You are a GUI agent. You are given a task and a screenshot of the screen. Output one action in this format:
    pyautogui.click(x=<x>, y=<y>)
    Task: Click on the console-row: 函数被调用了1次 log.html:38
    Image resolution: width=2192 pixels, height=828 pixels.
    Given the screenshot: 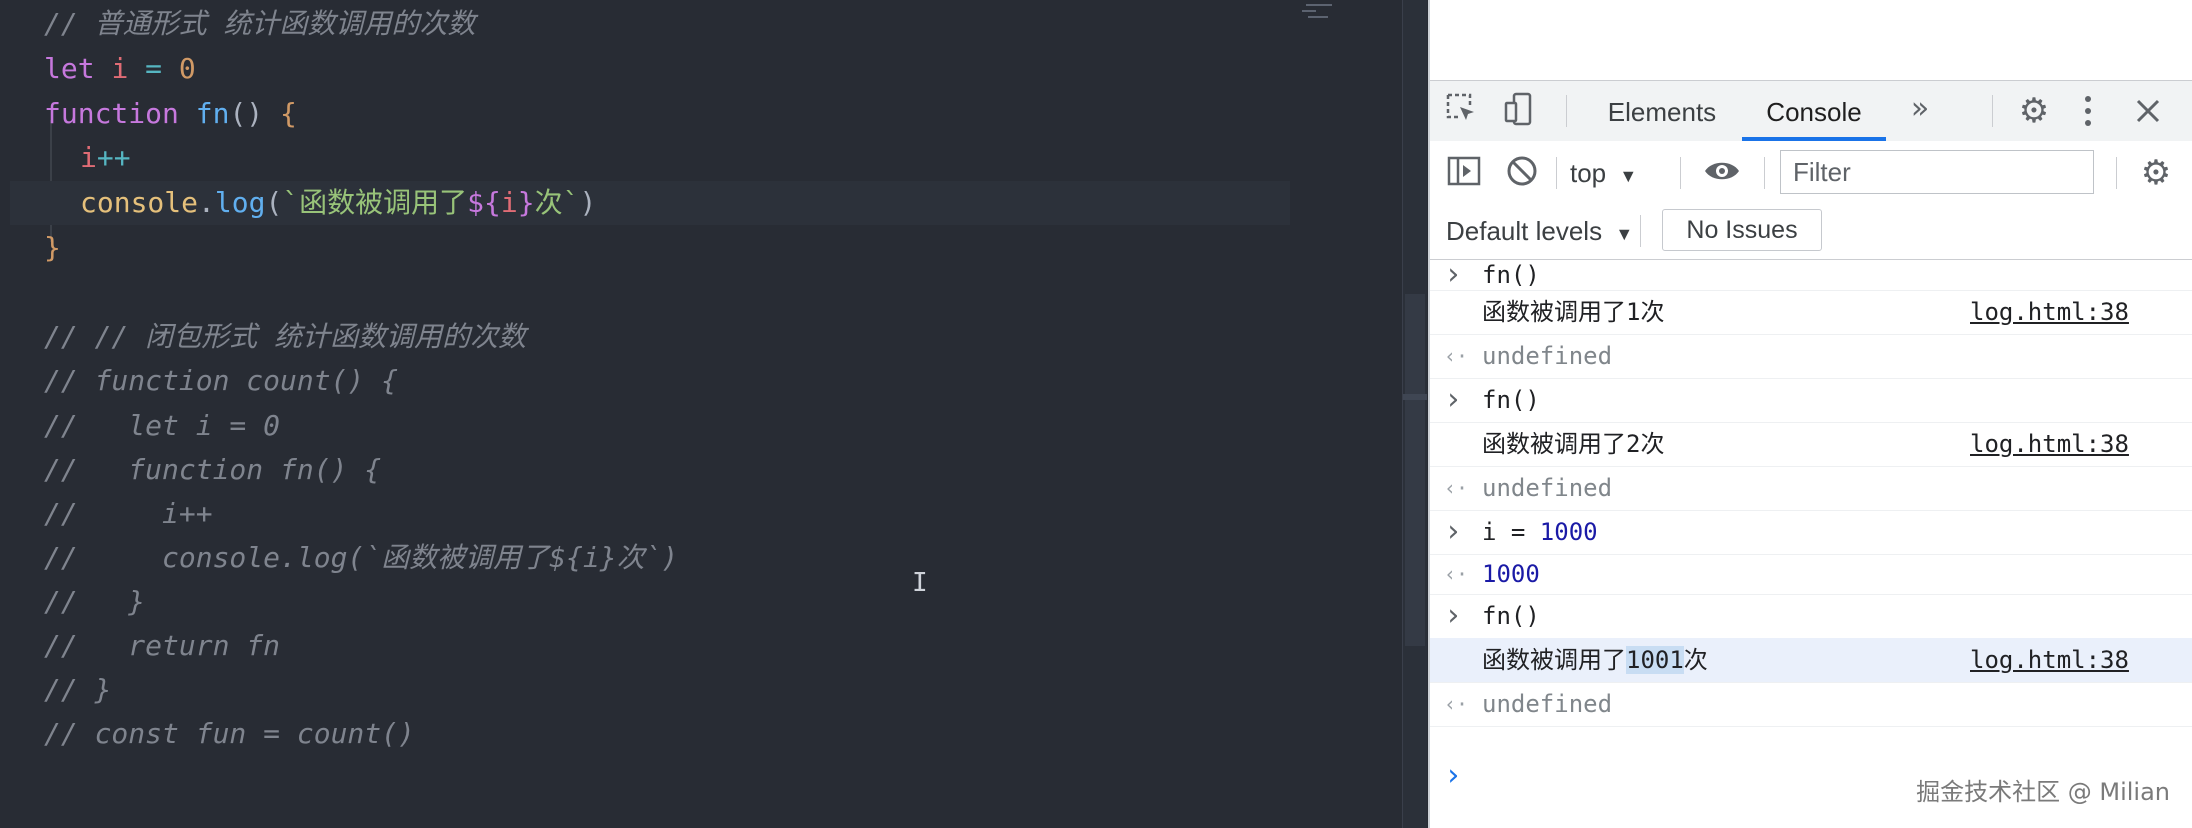 What is the action you would take?
    pyautogui.click(x=1811, y=312)
    